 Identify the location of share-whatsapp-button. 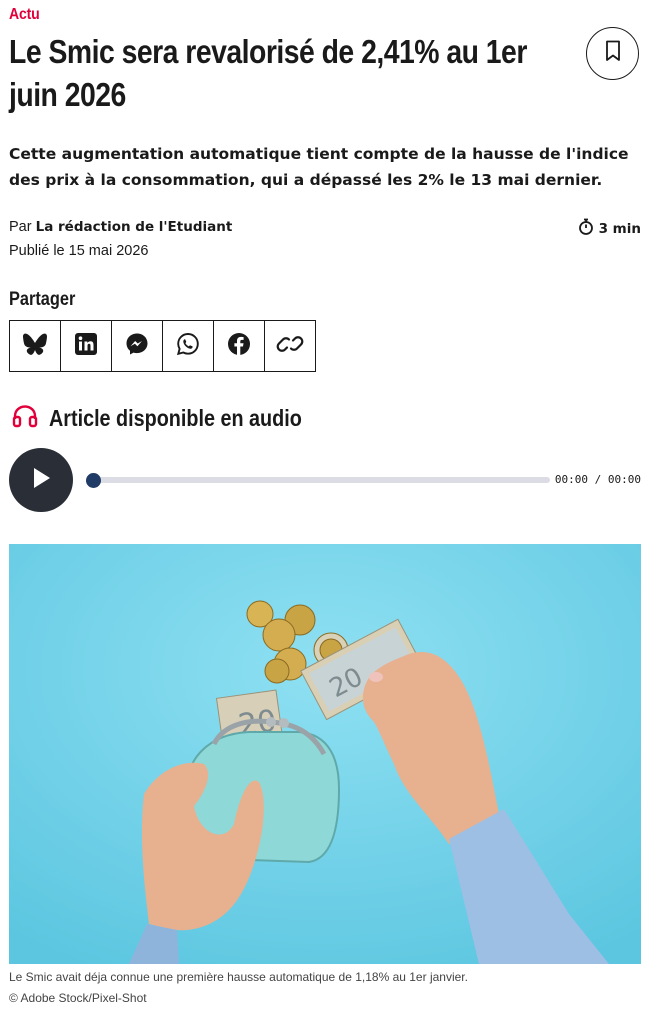
(188, 346).